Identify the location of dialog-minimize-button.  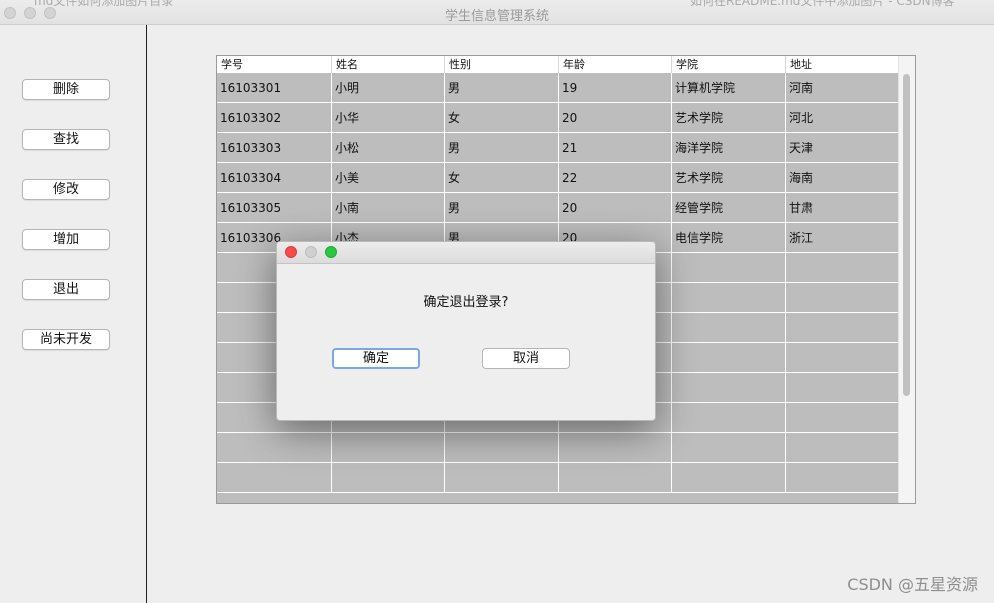
(311, 252).